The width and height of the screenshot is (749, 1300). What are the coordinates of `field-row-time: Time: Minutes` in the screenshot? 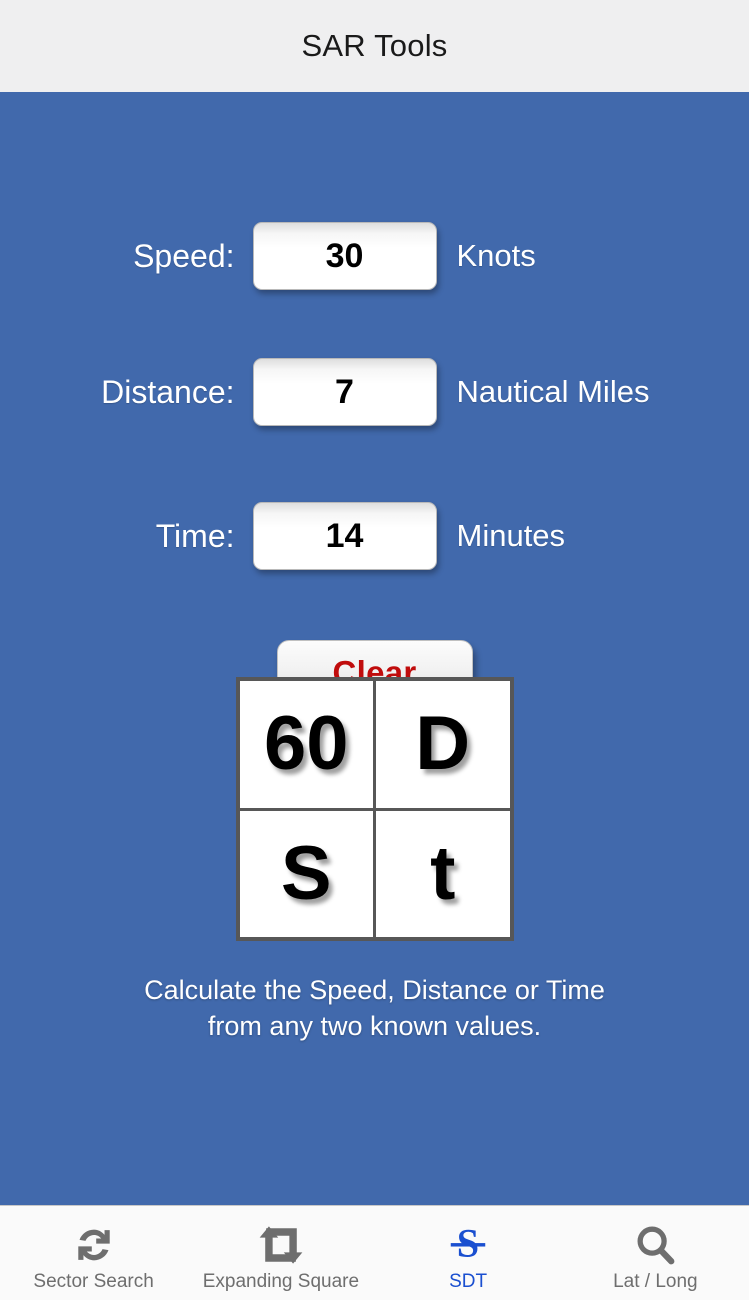 It's located at (374, 536).